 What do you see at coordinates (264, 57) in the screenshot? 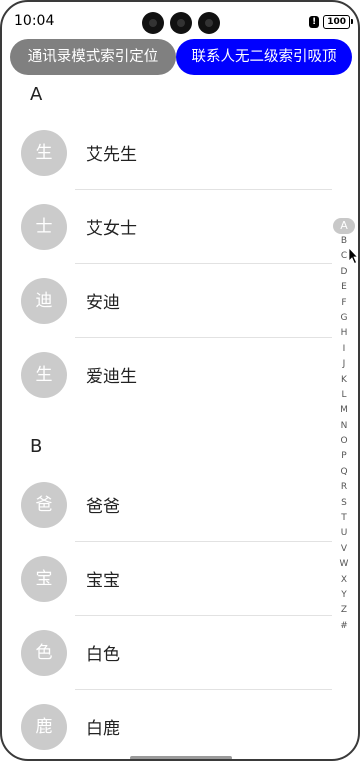
I see `no-secondary-index-button: 联系人无二级索引吸顶` at bounding box center [264, 57].